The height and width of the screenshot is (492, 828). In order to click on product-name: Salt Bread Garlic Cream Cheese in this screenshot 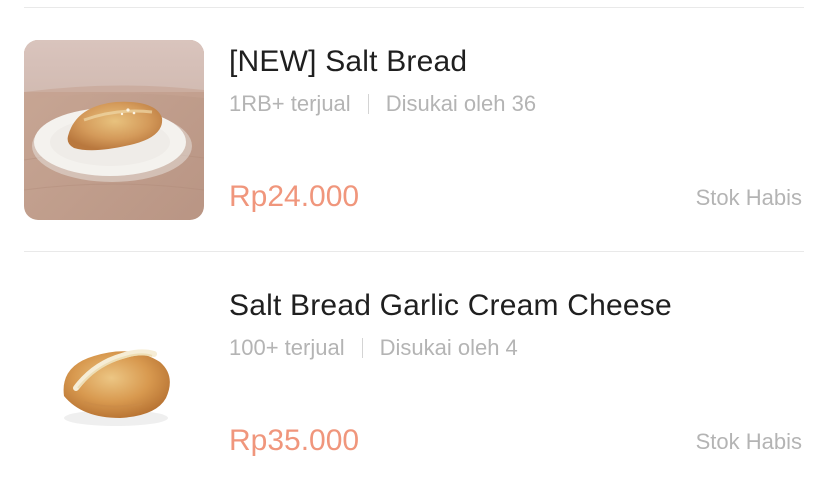, I will do `click(450, 306)`.